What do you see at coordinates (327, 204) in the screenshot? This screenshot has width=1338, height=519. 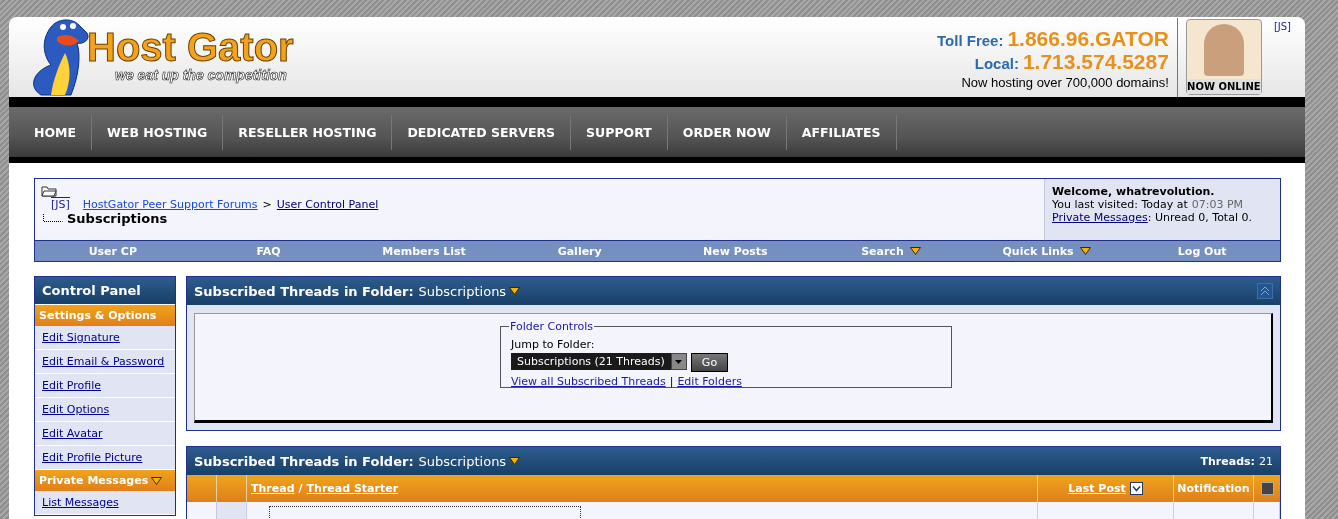 I see `breadcrumb-link: User Control Panel` at bounding box center [327, 204].